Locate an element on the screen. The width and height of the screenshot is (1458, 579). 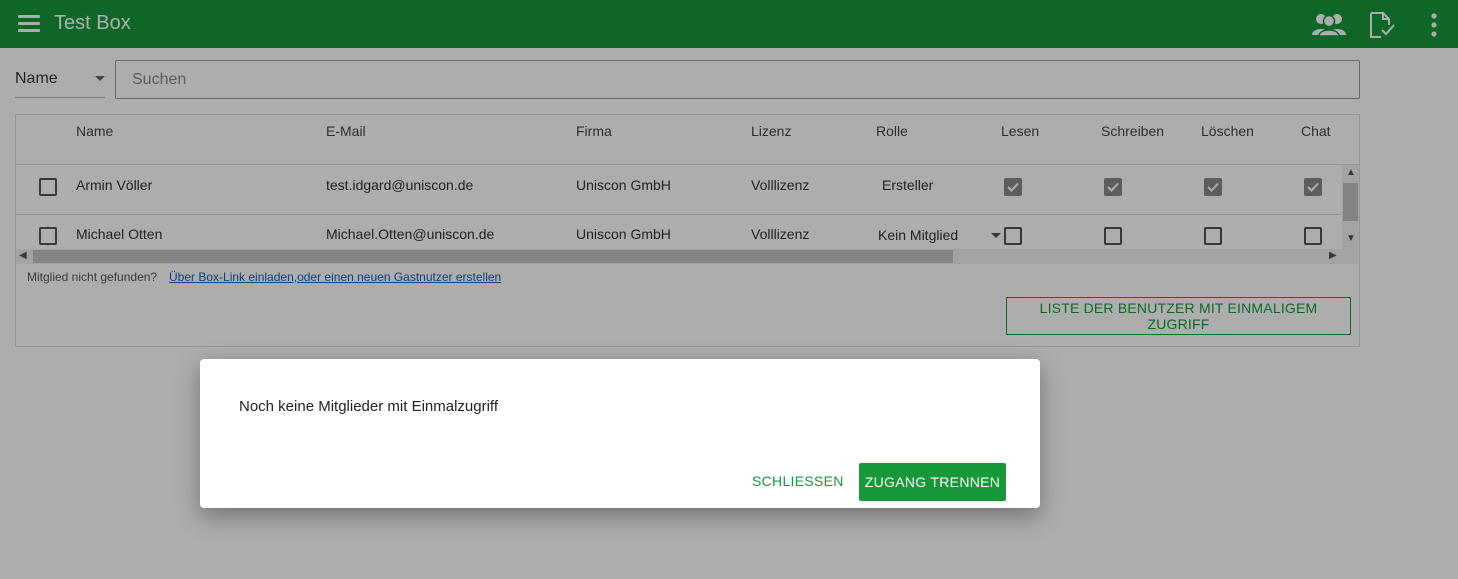
disconnect-access-button: ZUGANG TRENNEN is located at coordinates (932, 482).